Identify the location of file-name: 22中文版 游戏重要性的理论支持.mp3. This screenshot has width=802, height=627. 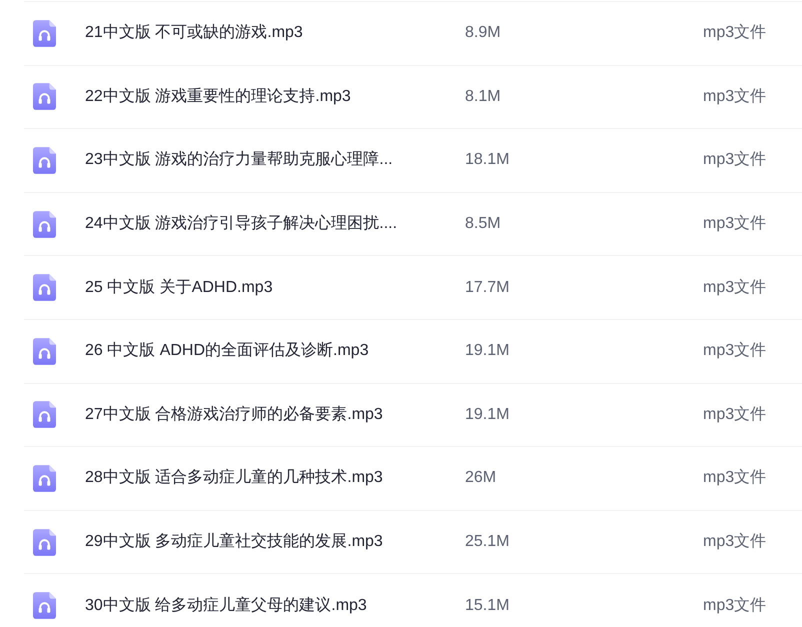
(218, 96).